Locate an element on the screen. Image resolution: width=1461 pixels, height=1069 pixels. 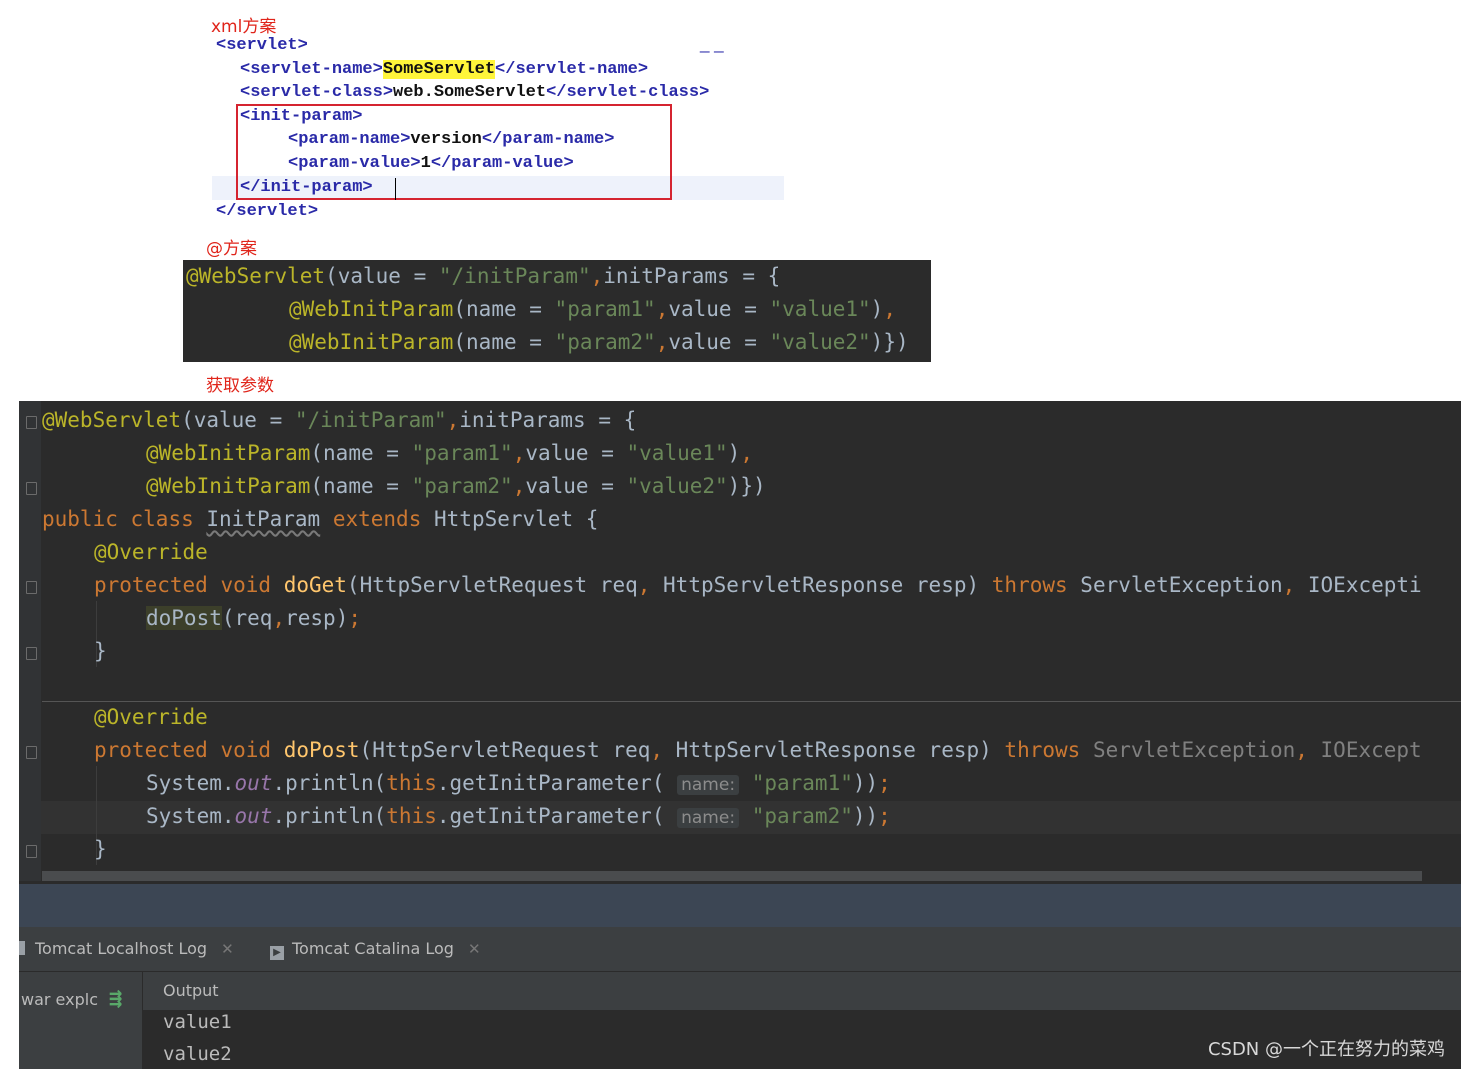
search-highlight: SomeServlet is located at coordinates (439, 69).